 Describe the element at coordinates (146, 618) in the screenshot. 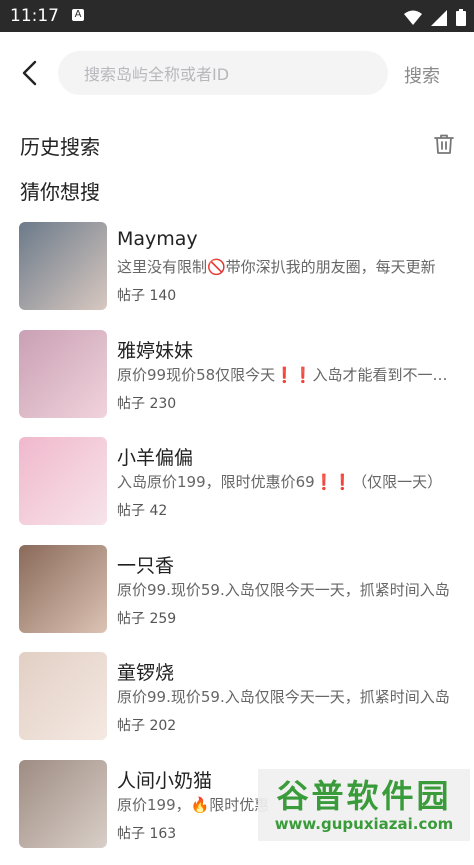

I see `item-posts: 帖子 259` at that location.